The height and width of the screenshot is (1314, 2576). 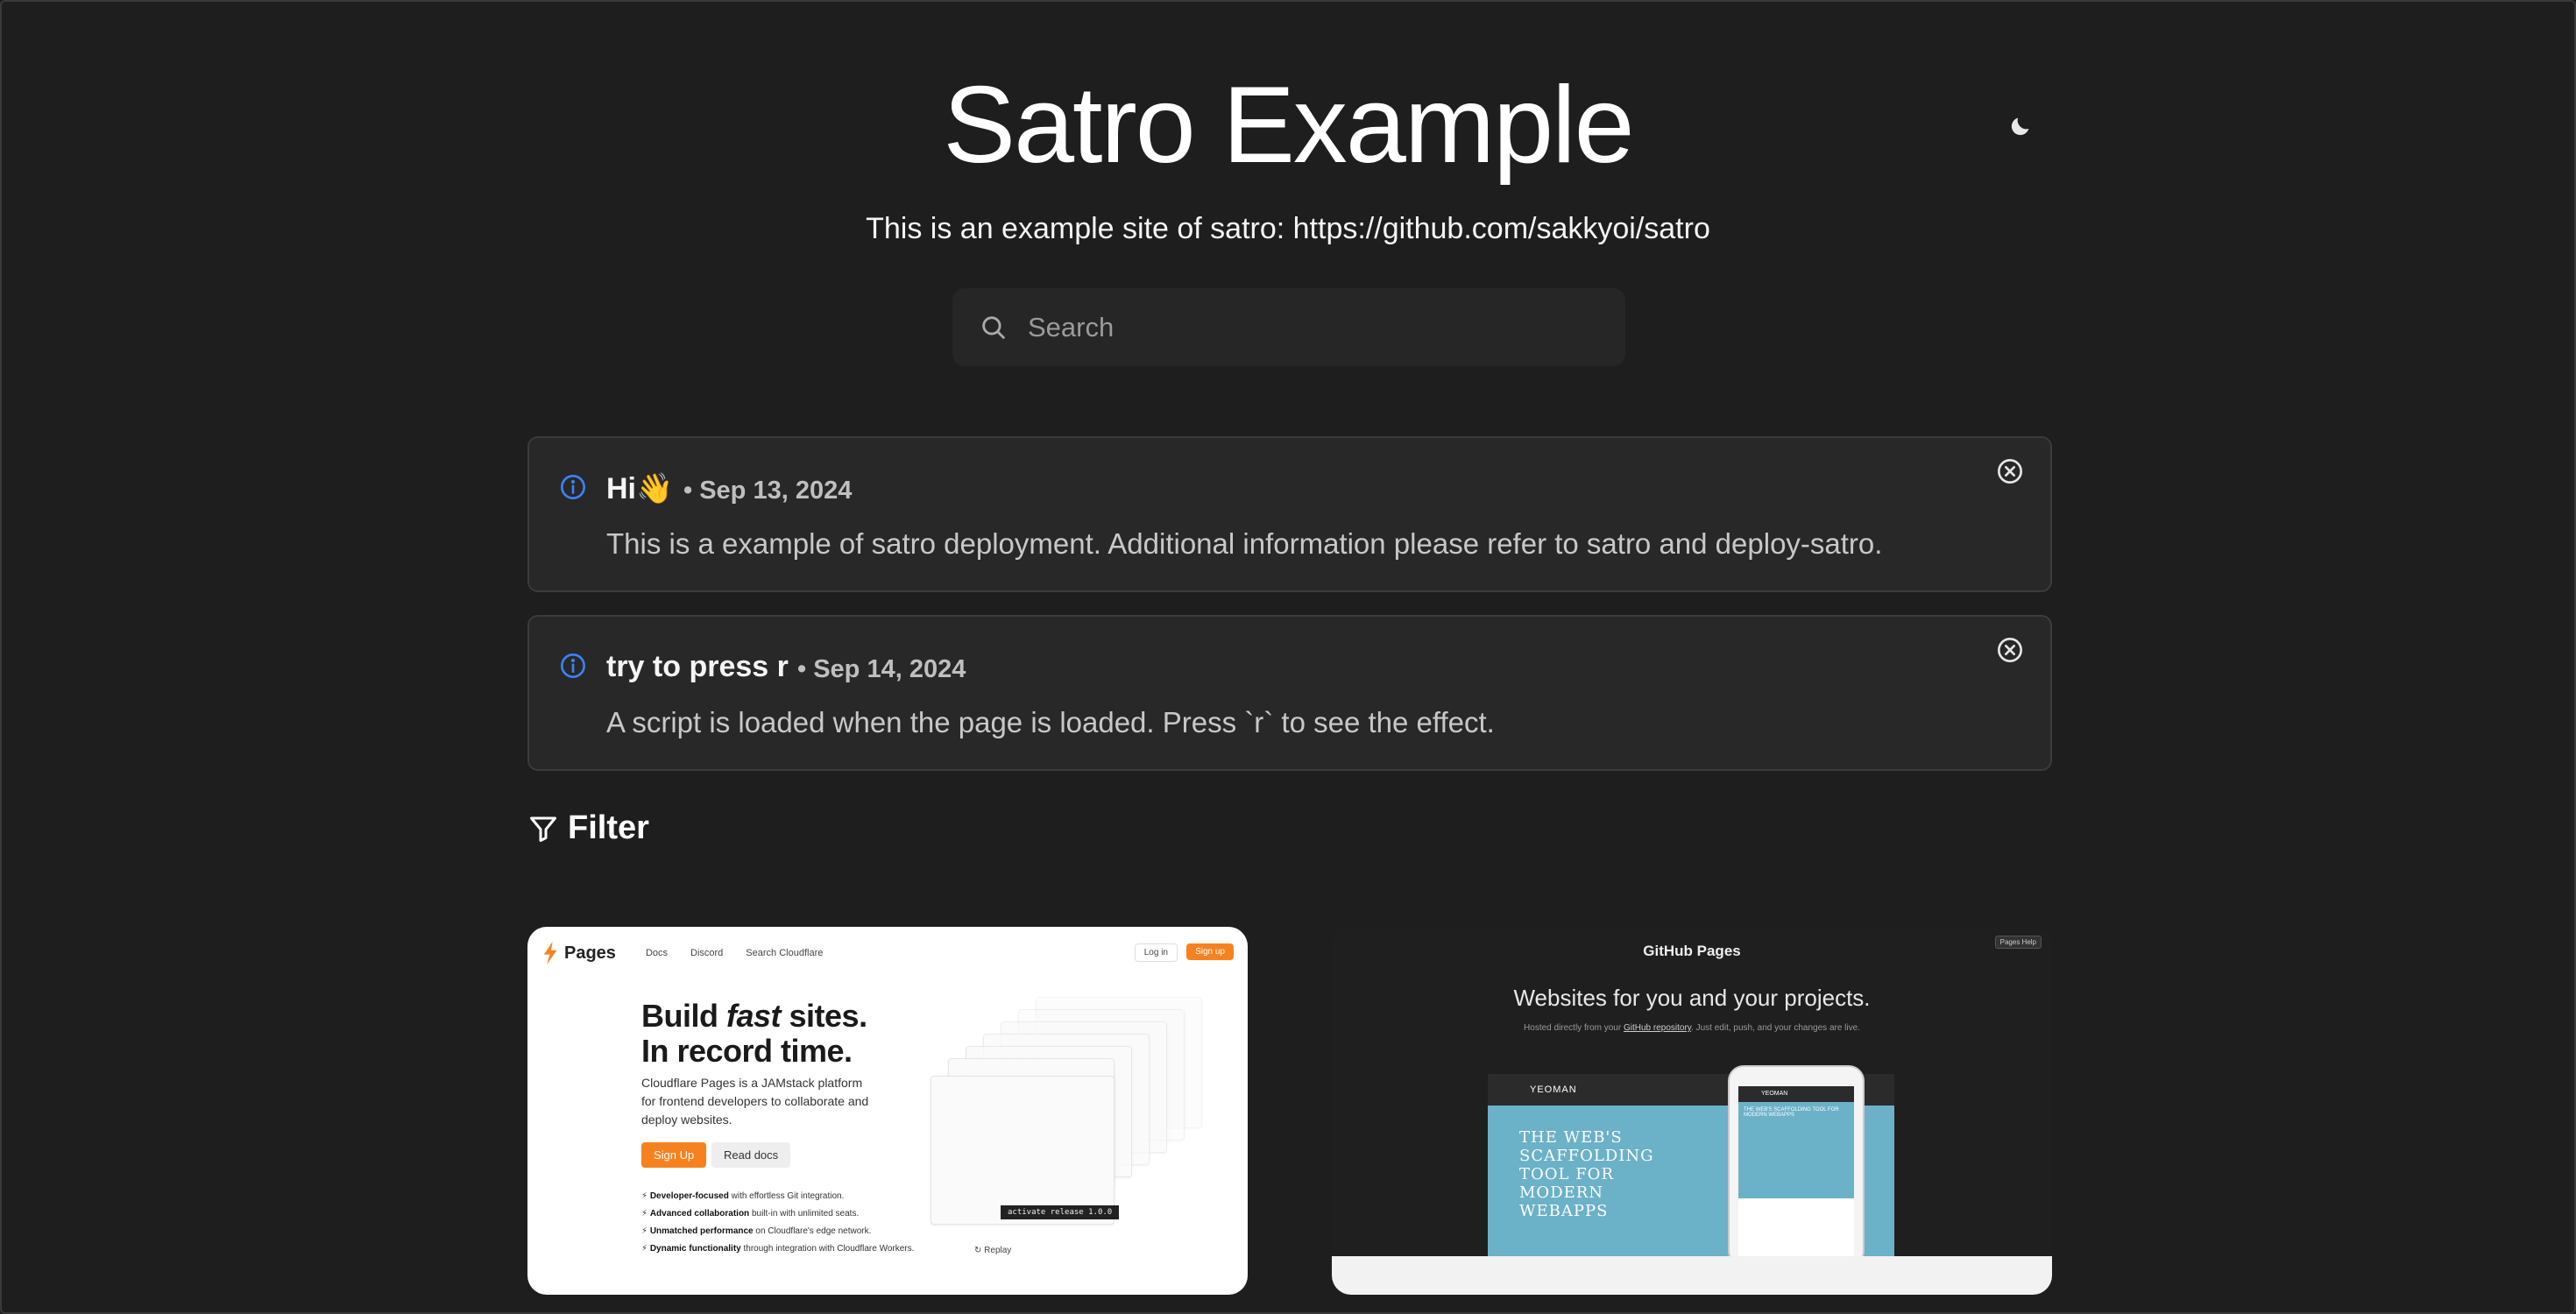 What do you see at coordinates (786, 1196) in the screenshot?
I see `feature-text: with effortless Git integration.` at bounding box center [786, 1196].